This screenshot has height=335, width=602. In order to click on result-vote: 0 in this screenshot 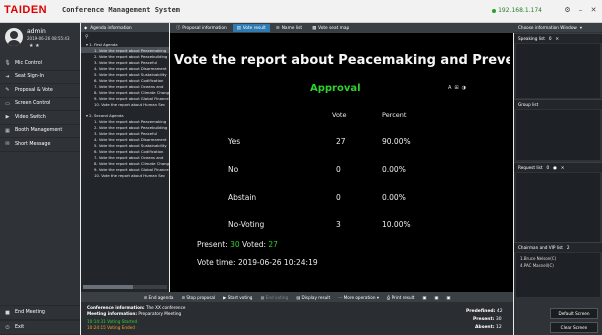, I will do `click(338, 197)`.